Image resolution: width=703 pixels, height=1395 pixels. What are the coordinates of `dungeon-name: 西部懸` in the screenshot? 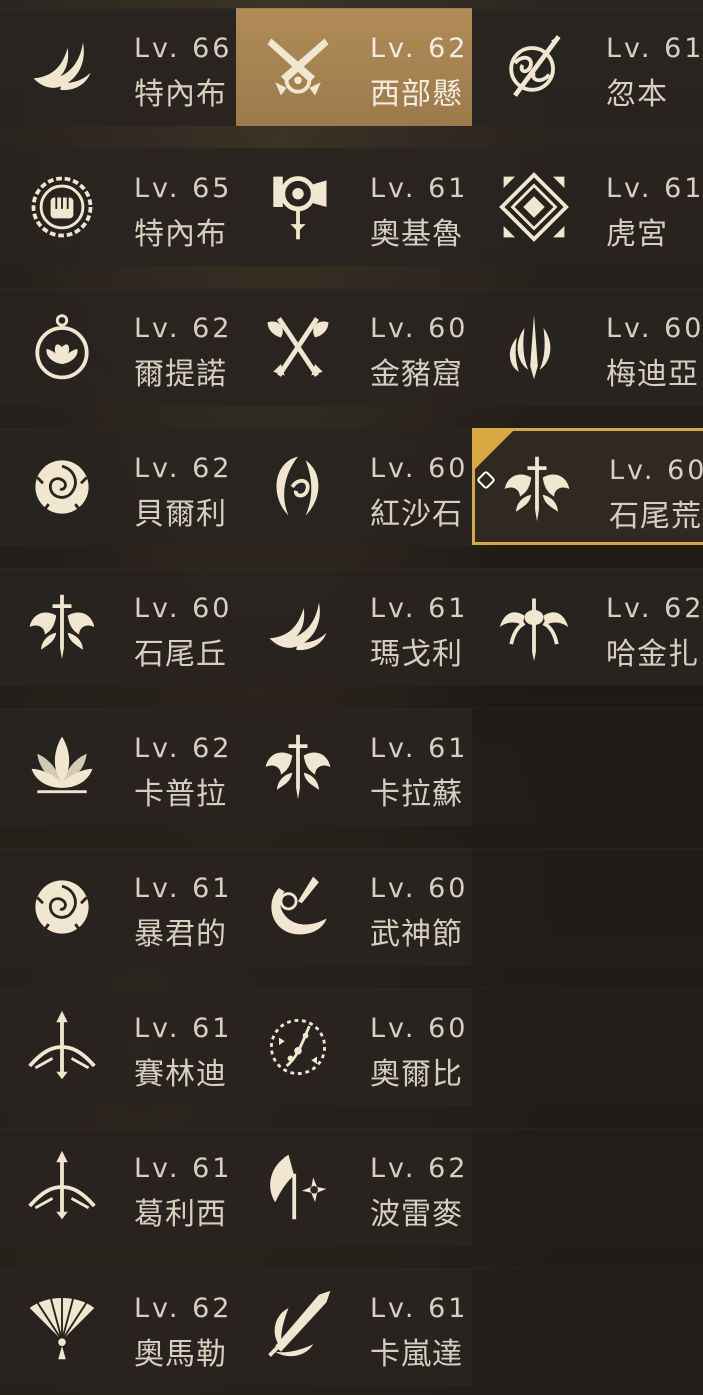 It's located at (416, 94).